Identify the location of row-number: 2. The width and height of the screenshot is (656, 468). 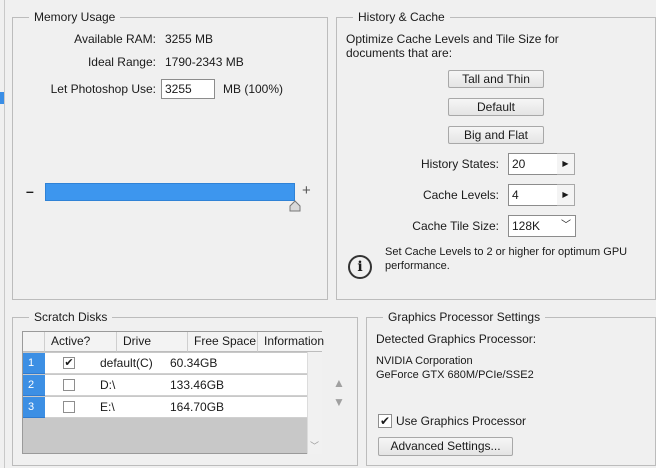
(34, 385).